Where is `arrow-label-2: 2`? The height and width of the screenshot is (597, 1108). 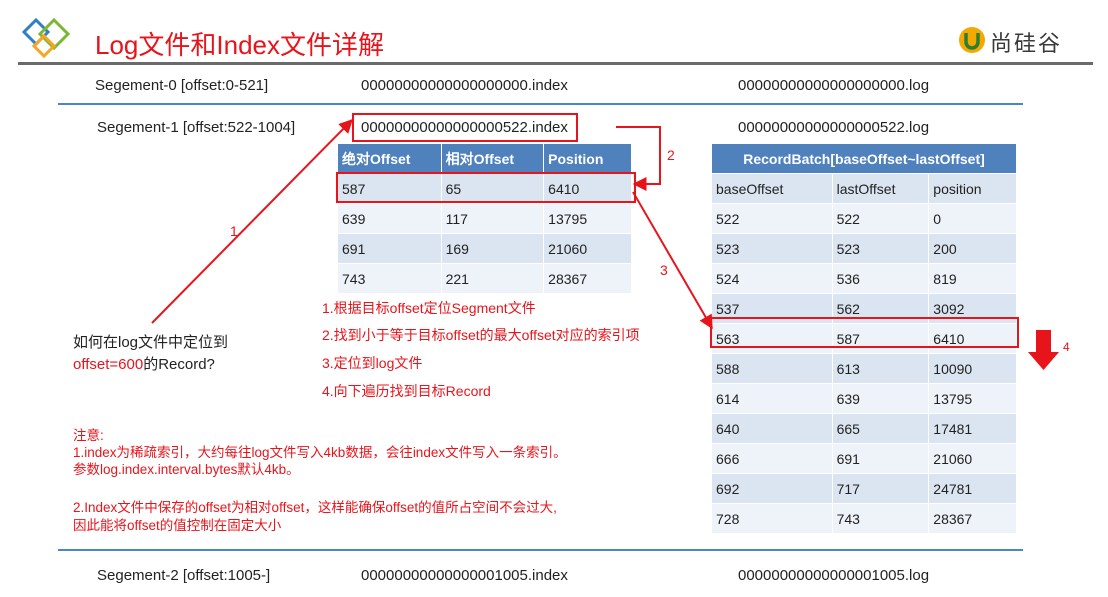 arrow-label-2: 2 is located at coordinates (671, 155).